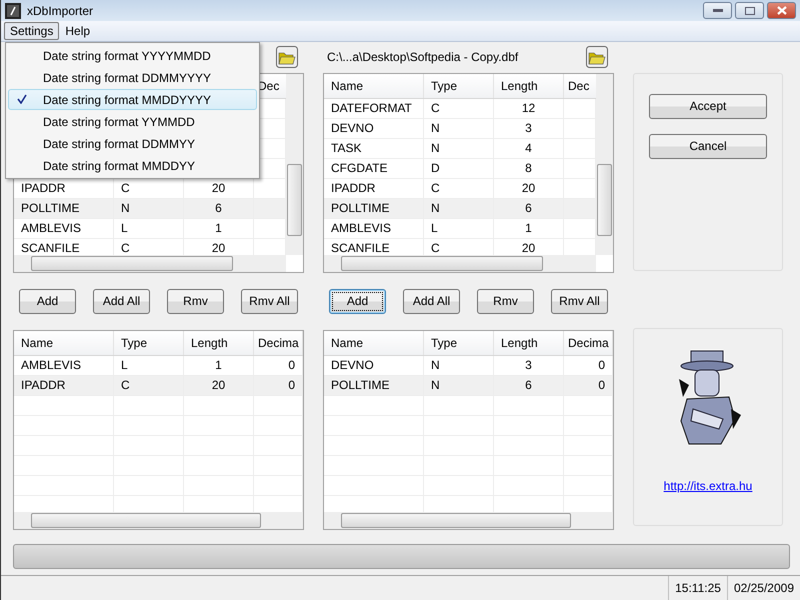  Describe the element at coordinates (422, 57) in the screenshot. I see `file-path: C:\...a\Desktop\Softpedia - Copy.dbf` at that location.